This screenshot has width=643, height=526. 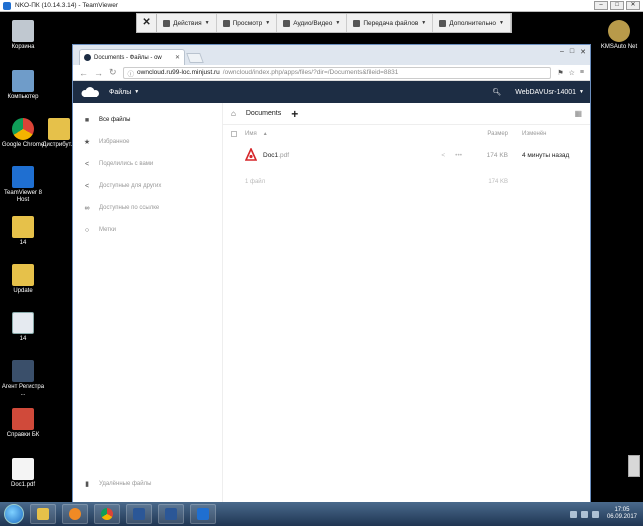 I want to click on desktop-icon-update-folder: Update, so click(x=23, y=279).